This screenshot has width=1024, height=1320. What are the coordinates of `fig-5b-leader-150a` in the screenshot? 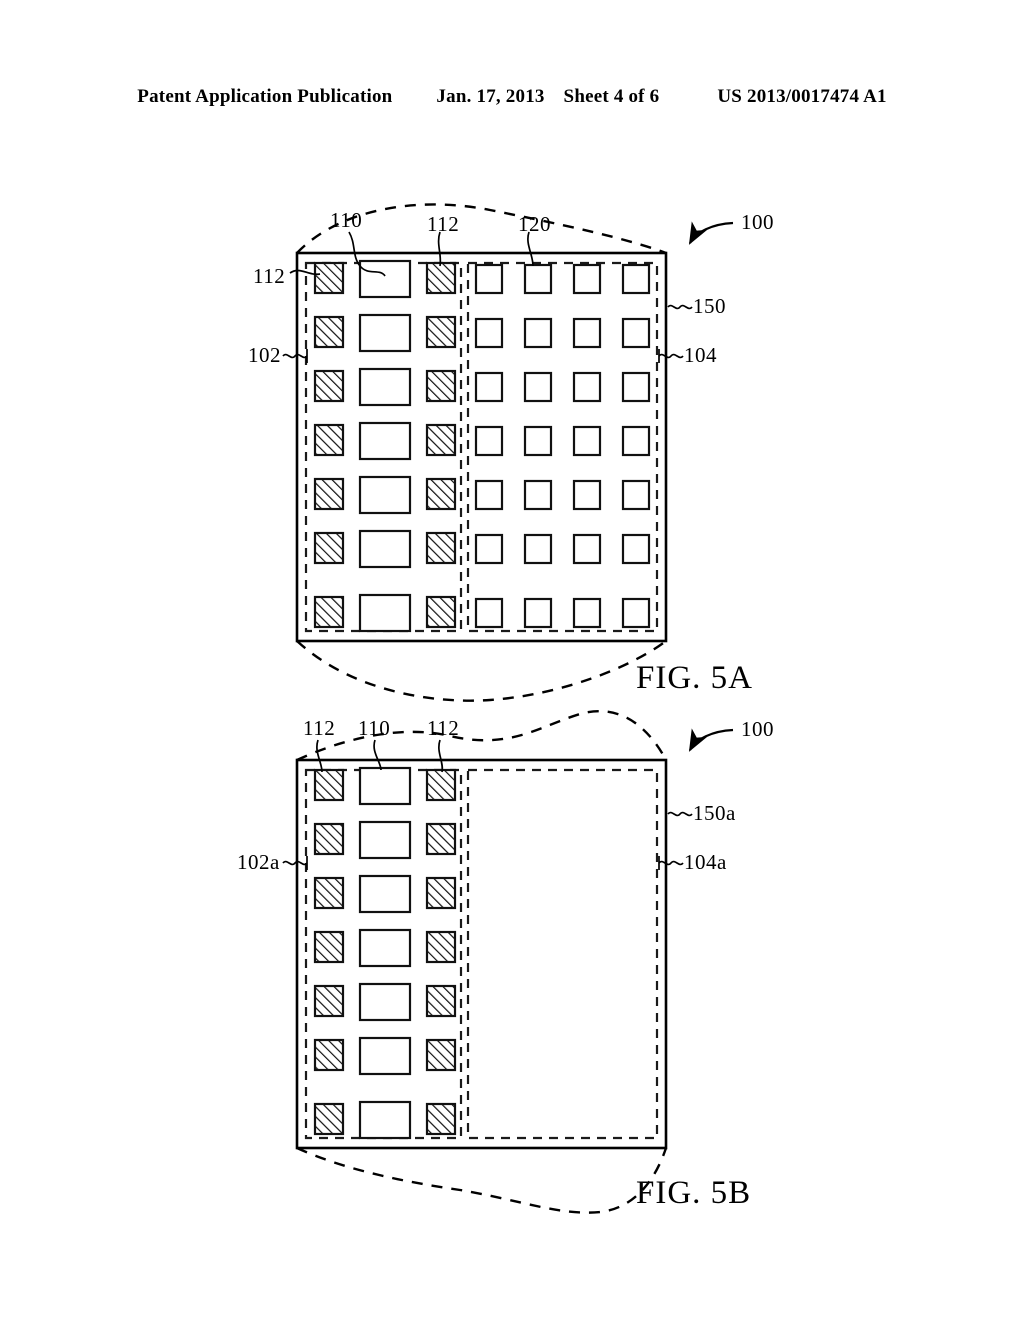 It's located at (680, 814).